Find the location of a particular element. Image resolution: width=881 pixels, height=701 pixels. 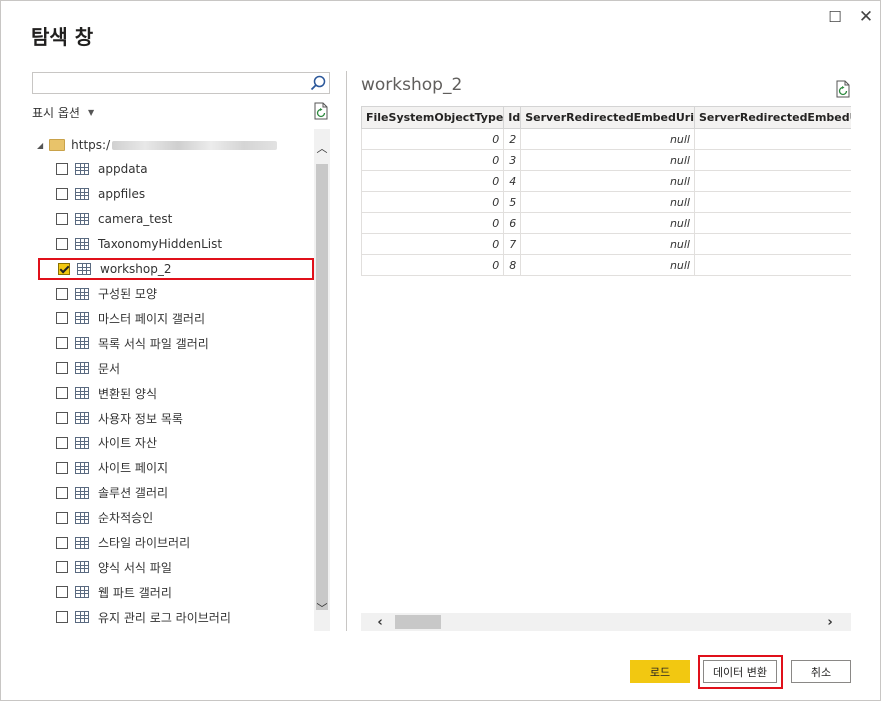

refresh-preview-icon is located at coordinates (843, 89).